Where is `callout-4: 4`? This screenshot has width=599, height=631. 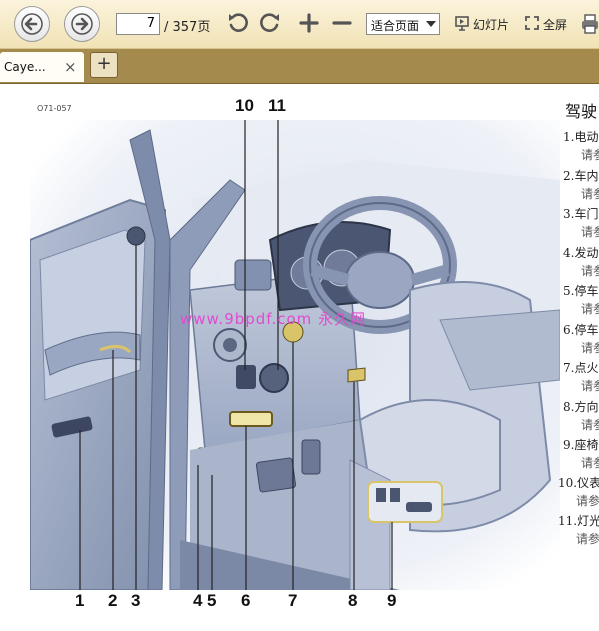 callout-4: 4 is located at coordinates (198, 600).